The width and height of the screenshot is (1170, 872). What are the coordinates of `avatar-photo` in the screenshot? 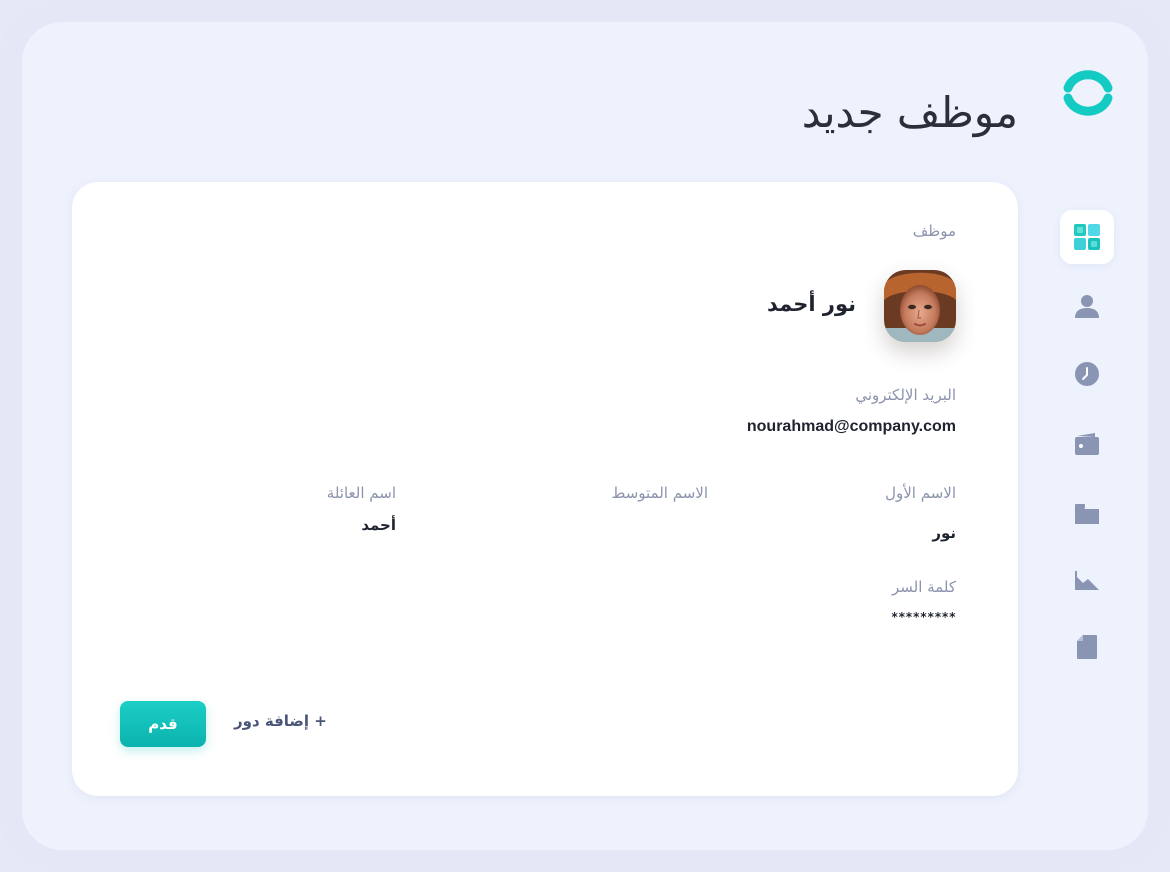 It's located at (920, 306).